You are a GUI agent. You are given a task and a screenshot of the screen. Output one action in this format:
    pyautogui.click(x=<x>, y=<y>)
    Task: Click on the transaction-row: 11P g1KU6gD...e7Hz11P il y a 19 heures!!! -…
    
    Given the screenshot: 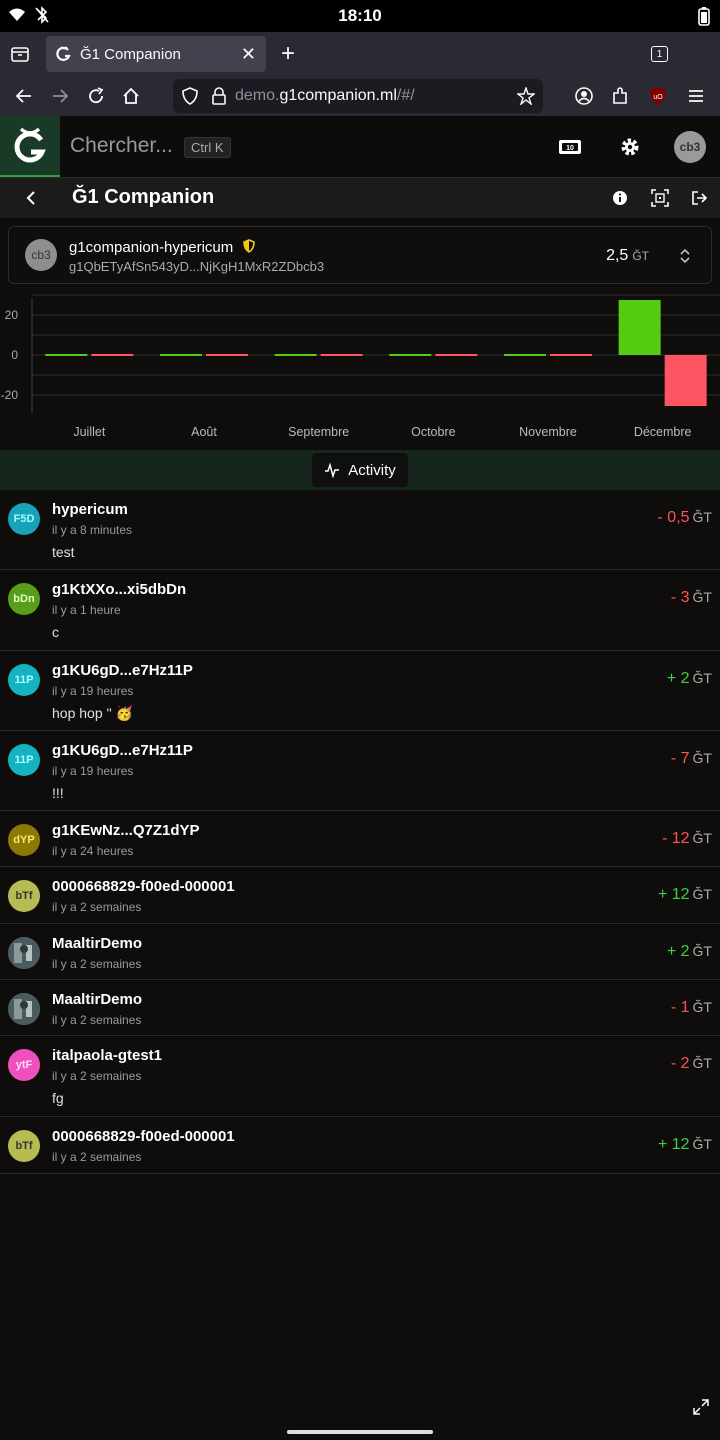 What is the action you would take?
    pyautogui.click(x=360, y=771)
    